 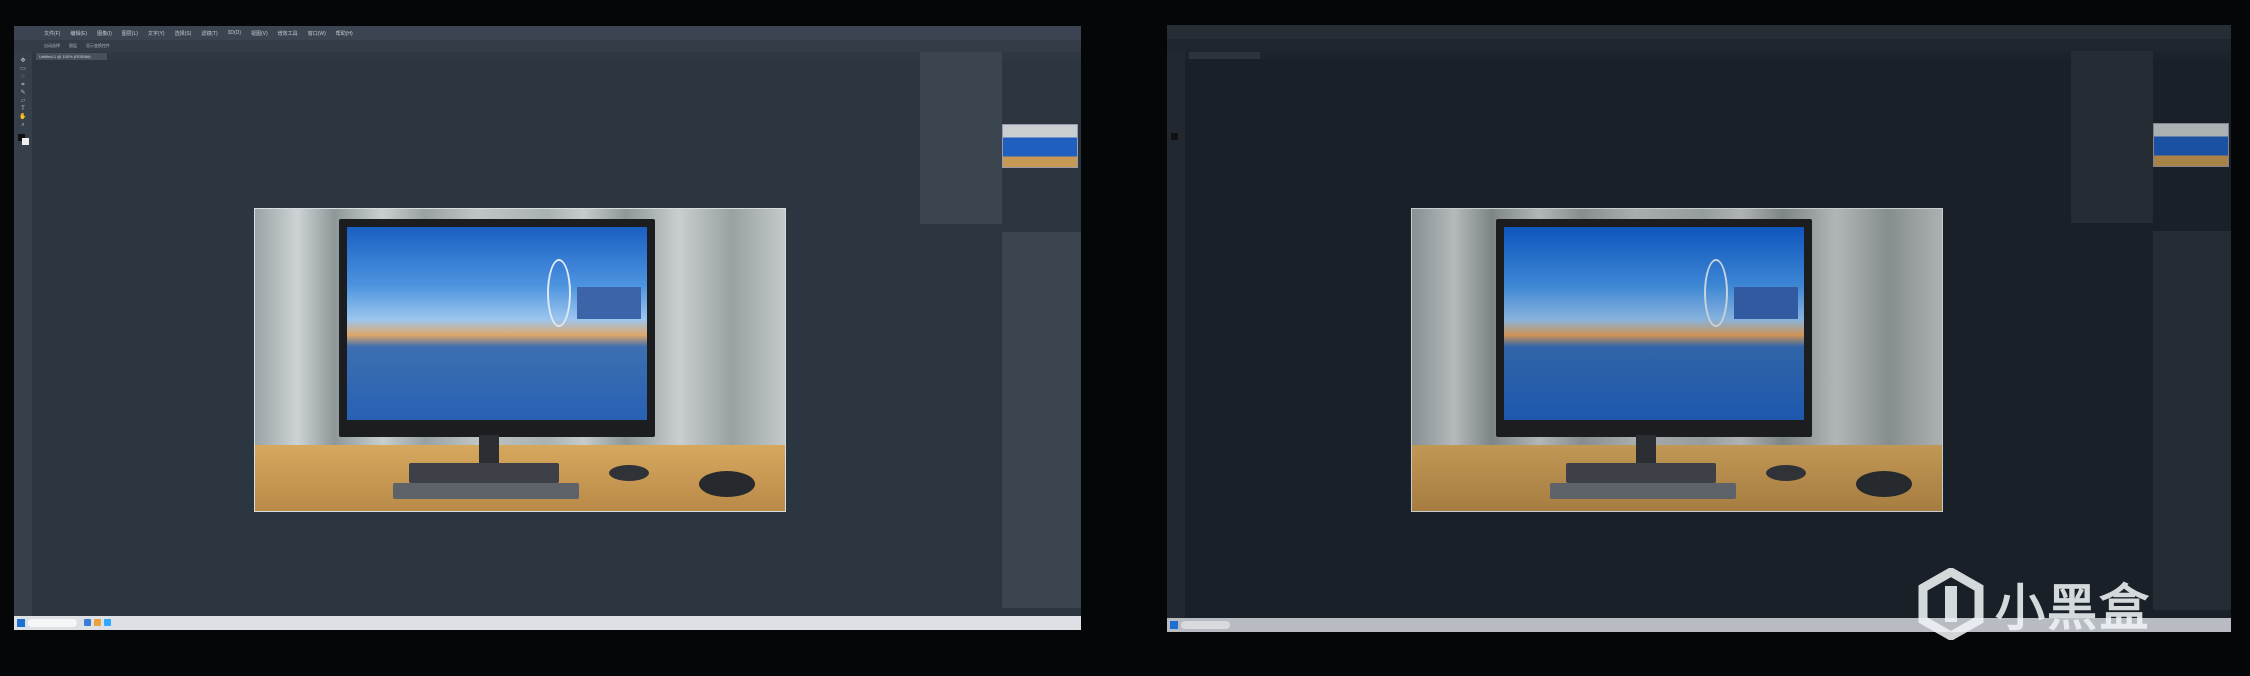 I want to click on layers-panel-right, so click(x=2112, y=137).